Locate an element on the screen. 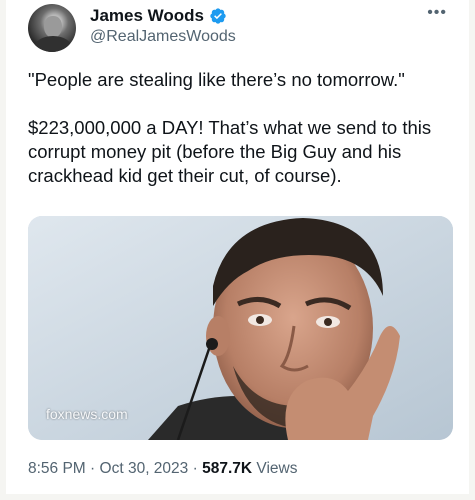 The height and width of the screenshot is (500, 475). author-handle: @RealJamesWoods is located at coordinates (163, 37).